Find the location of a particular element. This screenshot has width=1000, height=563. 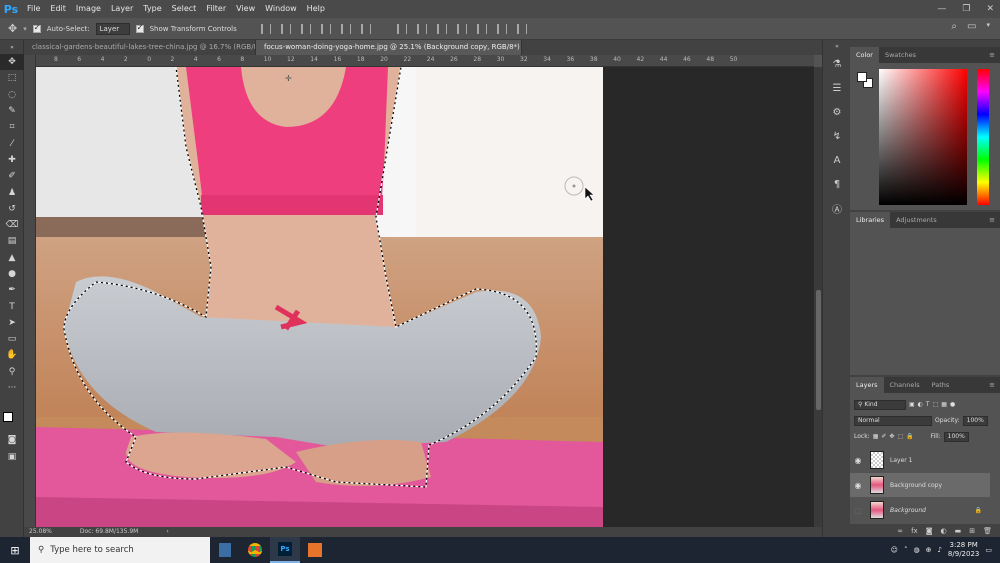

menu-filter: Filter is located at coordinates (216, 9).